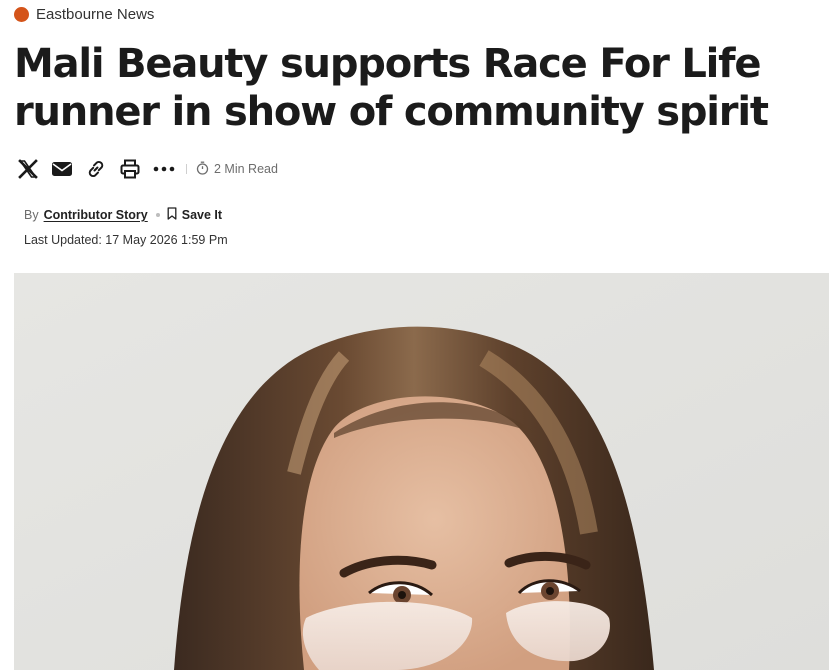 This screenshot has width=829, height=670. I want to click on share-divider, so click(186, 169).